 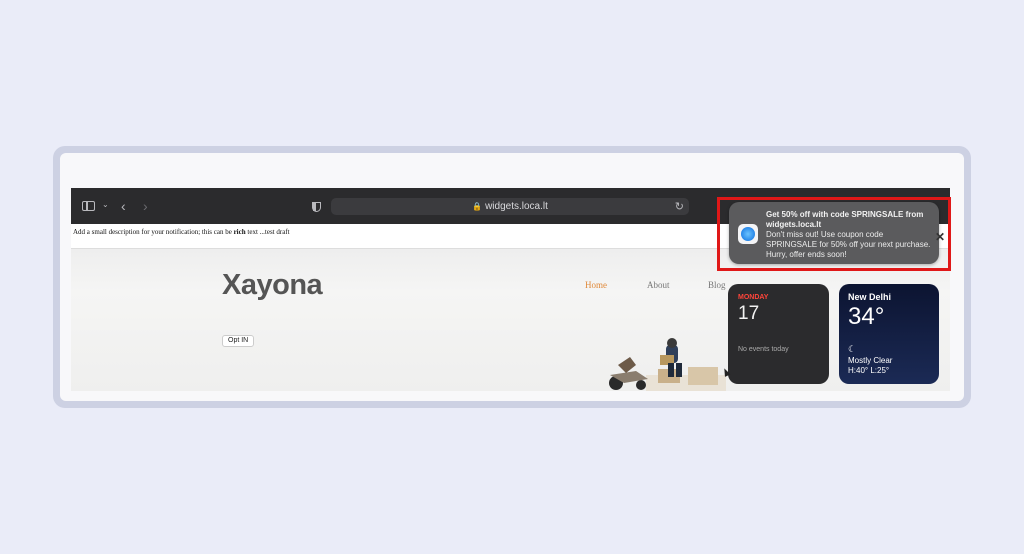 I want to click on address-bar: 🔒 widgets.loca.lt ↻, so click(x=510, y=206).